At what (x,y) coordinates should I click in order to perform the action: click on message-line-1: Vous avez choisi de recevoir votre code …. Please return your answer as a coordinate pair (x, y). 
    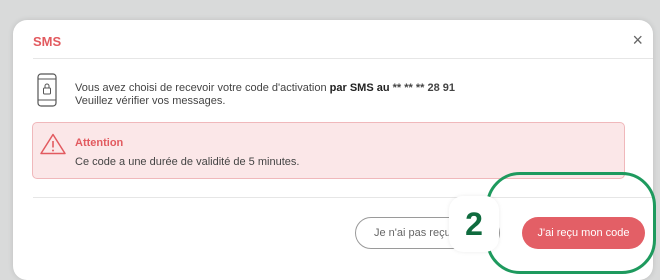
    Looking at the image, I should click on (265, 88).